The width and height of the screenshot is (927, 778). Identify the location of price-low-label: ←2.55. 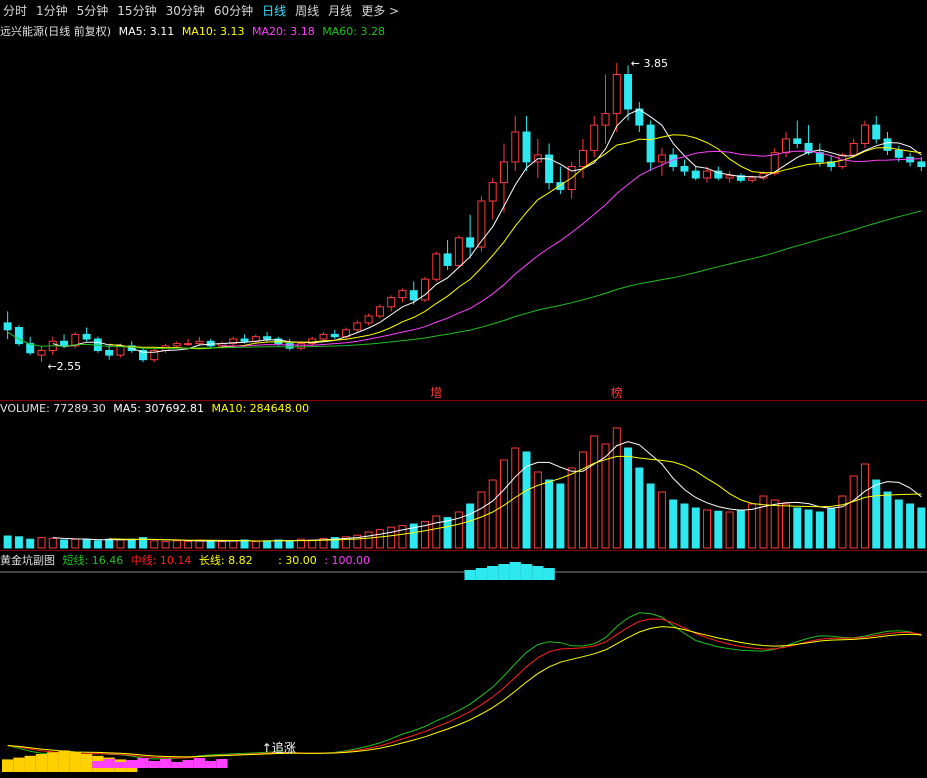
(64, 366).